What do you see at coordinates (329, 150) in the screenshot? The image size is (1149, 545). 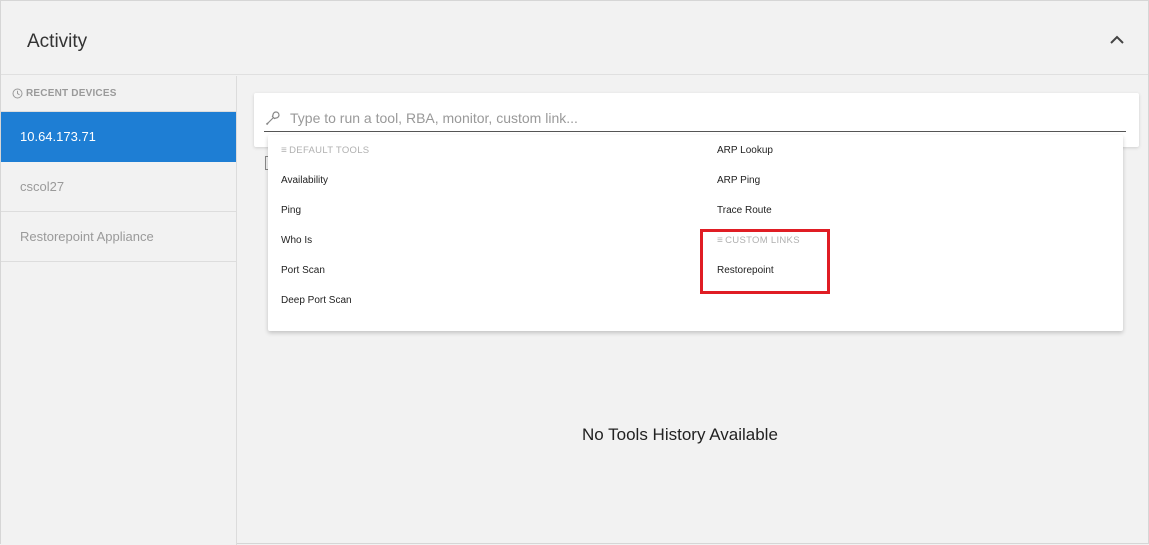 I see `default-tools-label: DEFAULT TOOLS` at bounding box center [329, 150].